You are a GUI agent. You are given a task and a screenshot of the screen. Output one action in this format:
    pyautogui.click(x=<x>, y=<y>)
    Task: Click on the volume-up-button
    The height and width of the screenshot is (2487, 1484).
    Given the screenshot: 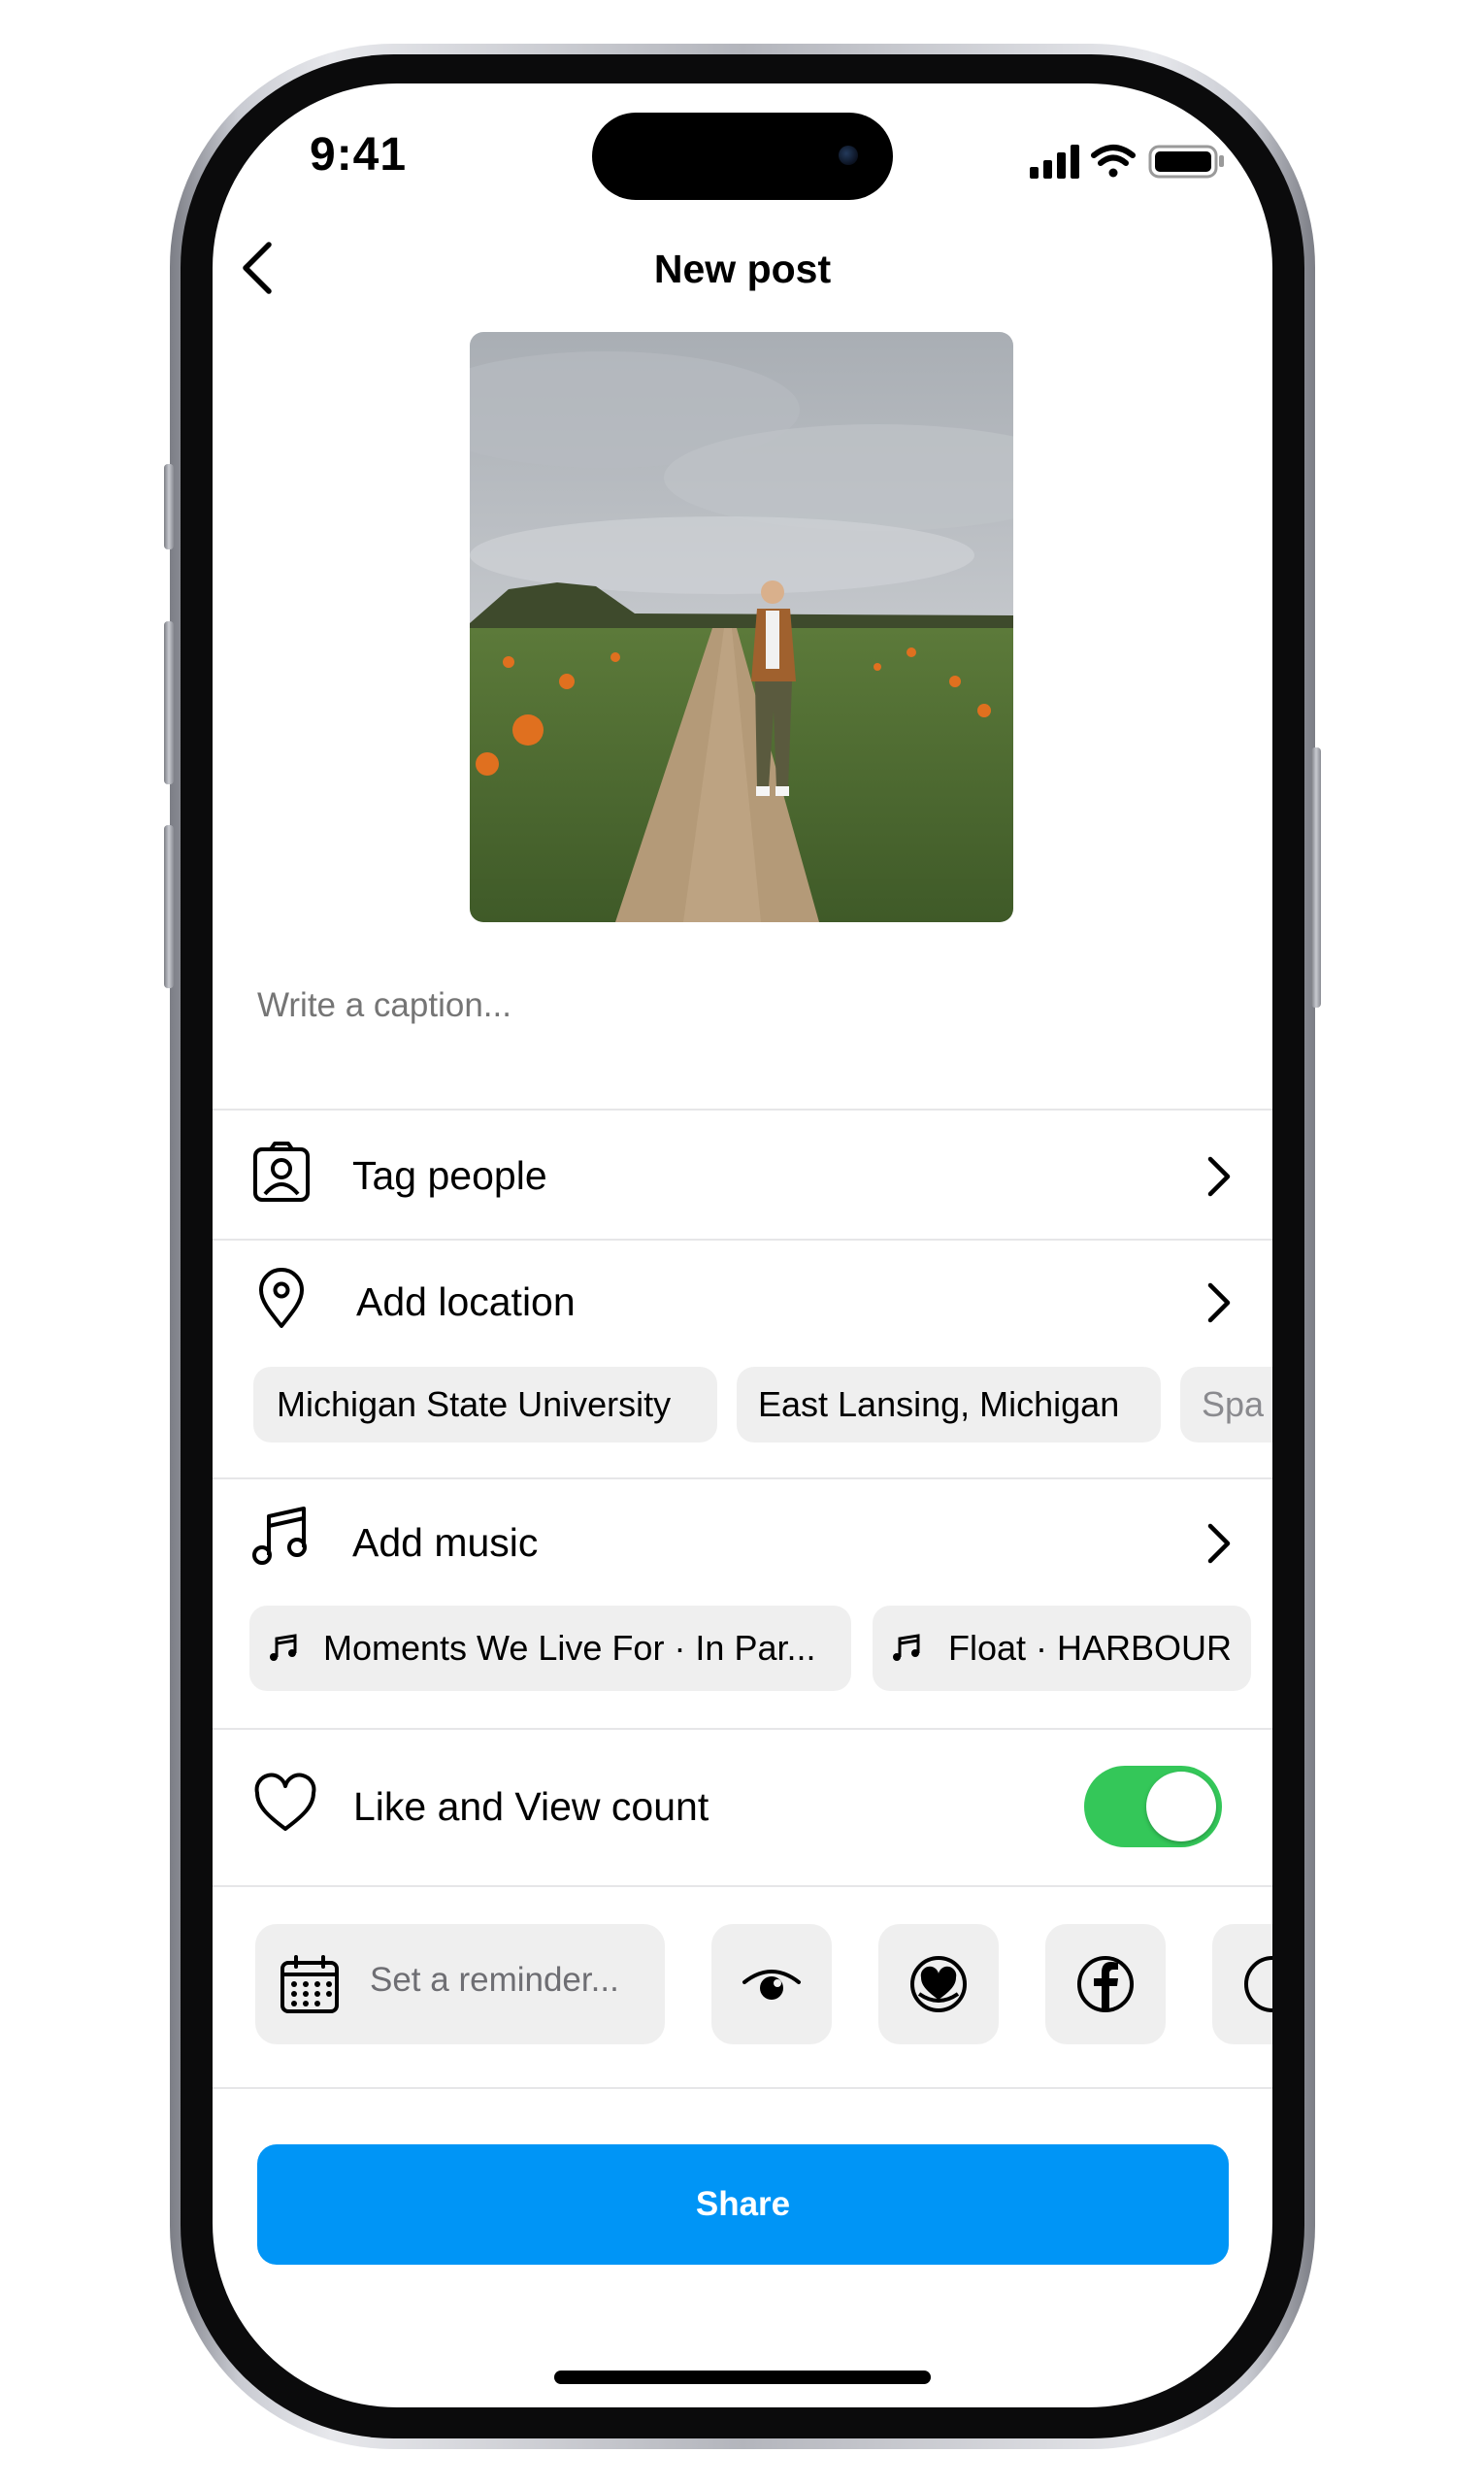 What is the action you would take?
    pyautogui.click(x=169, y=702)
    